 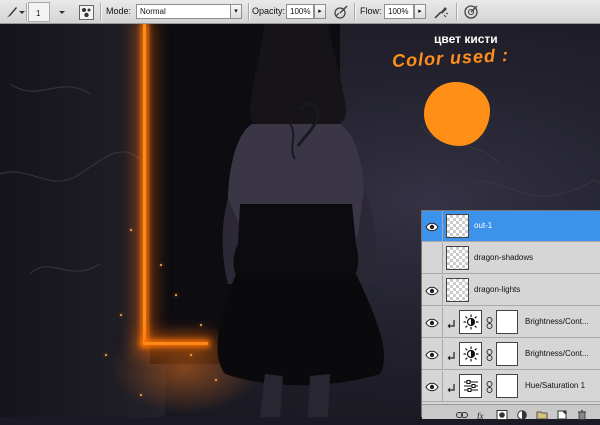 I want to click on flow-slider-arrow-icon: ▸, so click(x=420, y=11).